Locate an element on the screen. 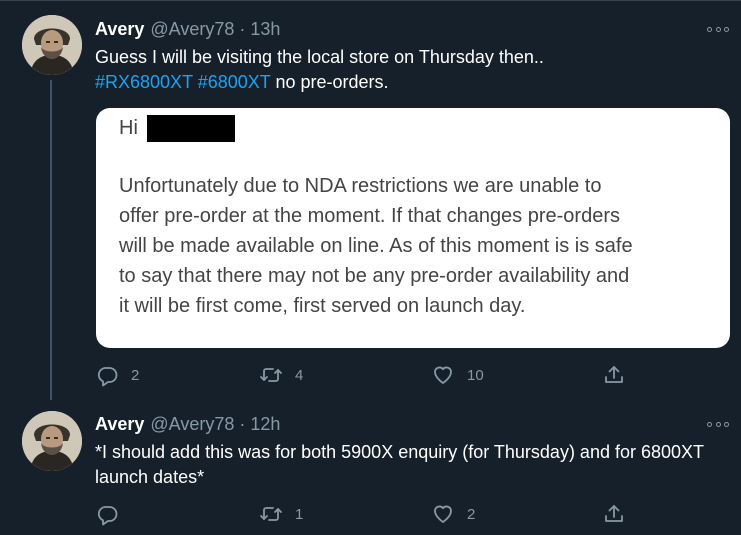  reply-count: 2 is located at coordinates (135, 375).